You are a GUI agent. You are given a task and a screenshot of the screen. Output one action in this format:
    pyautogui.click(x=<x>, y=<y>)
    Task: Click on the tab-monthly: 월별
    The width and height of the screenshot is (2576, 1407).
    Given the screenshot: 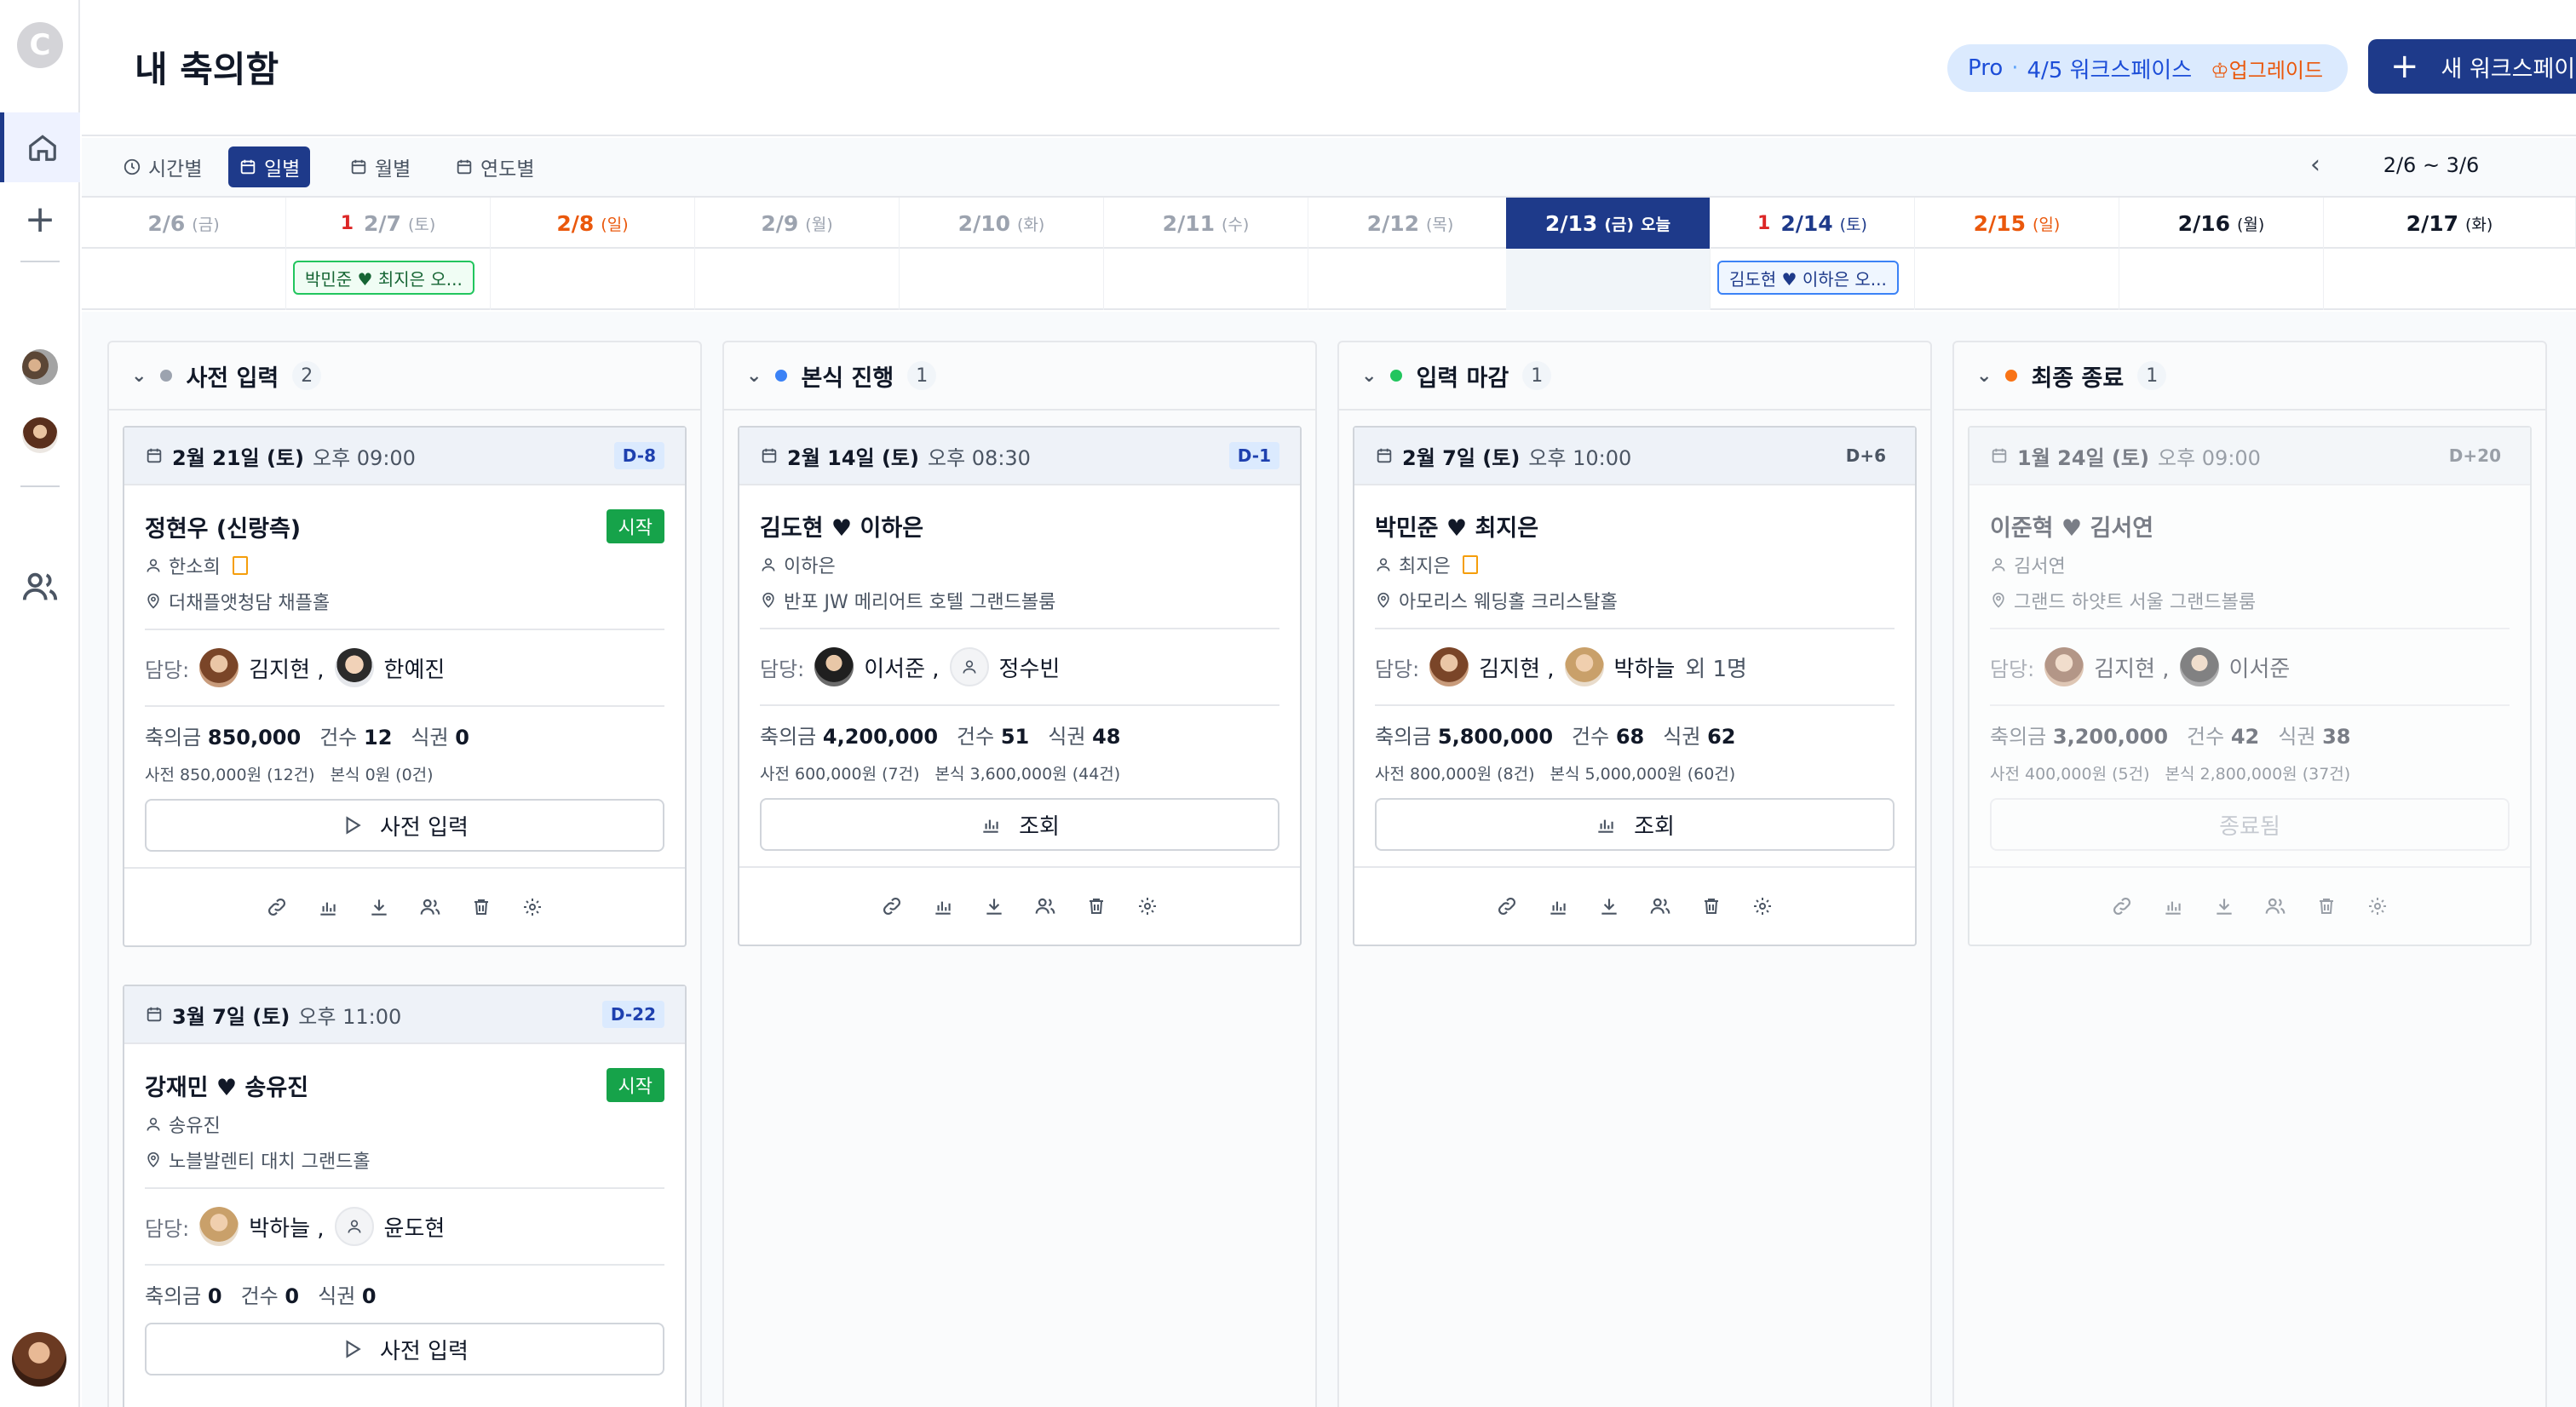 What is the action you would take?
    pyautogui.click(x=380, y=166)
    